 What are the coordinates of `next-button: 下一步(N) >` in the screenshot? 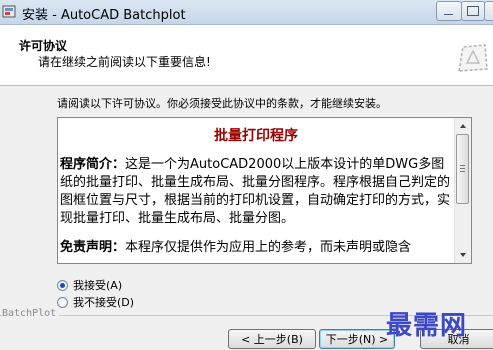 It's located at (357, 339).